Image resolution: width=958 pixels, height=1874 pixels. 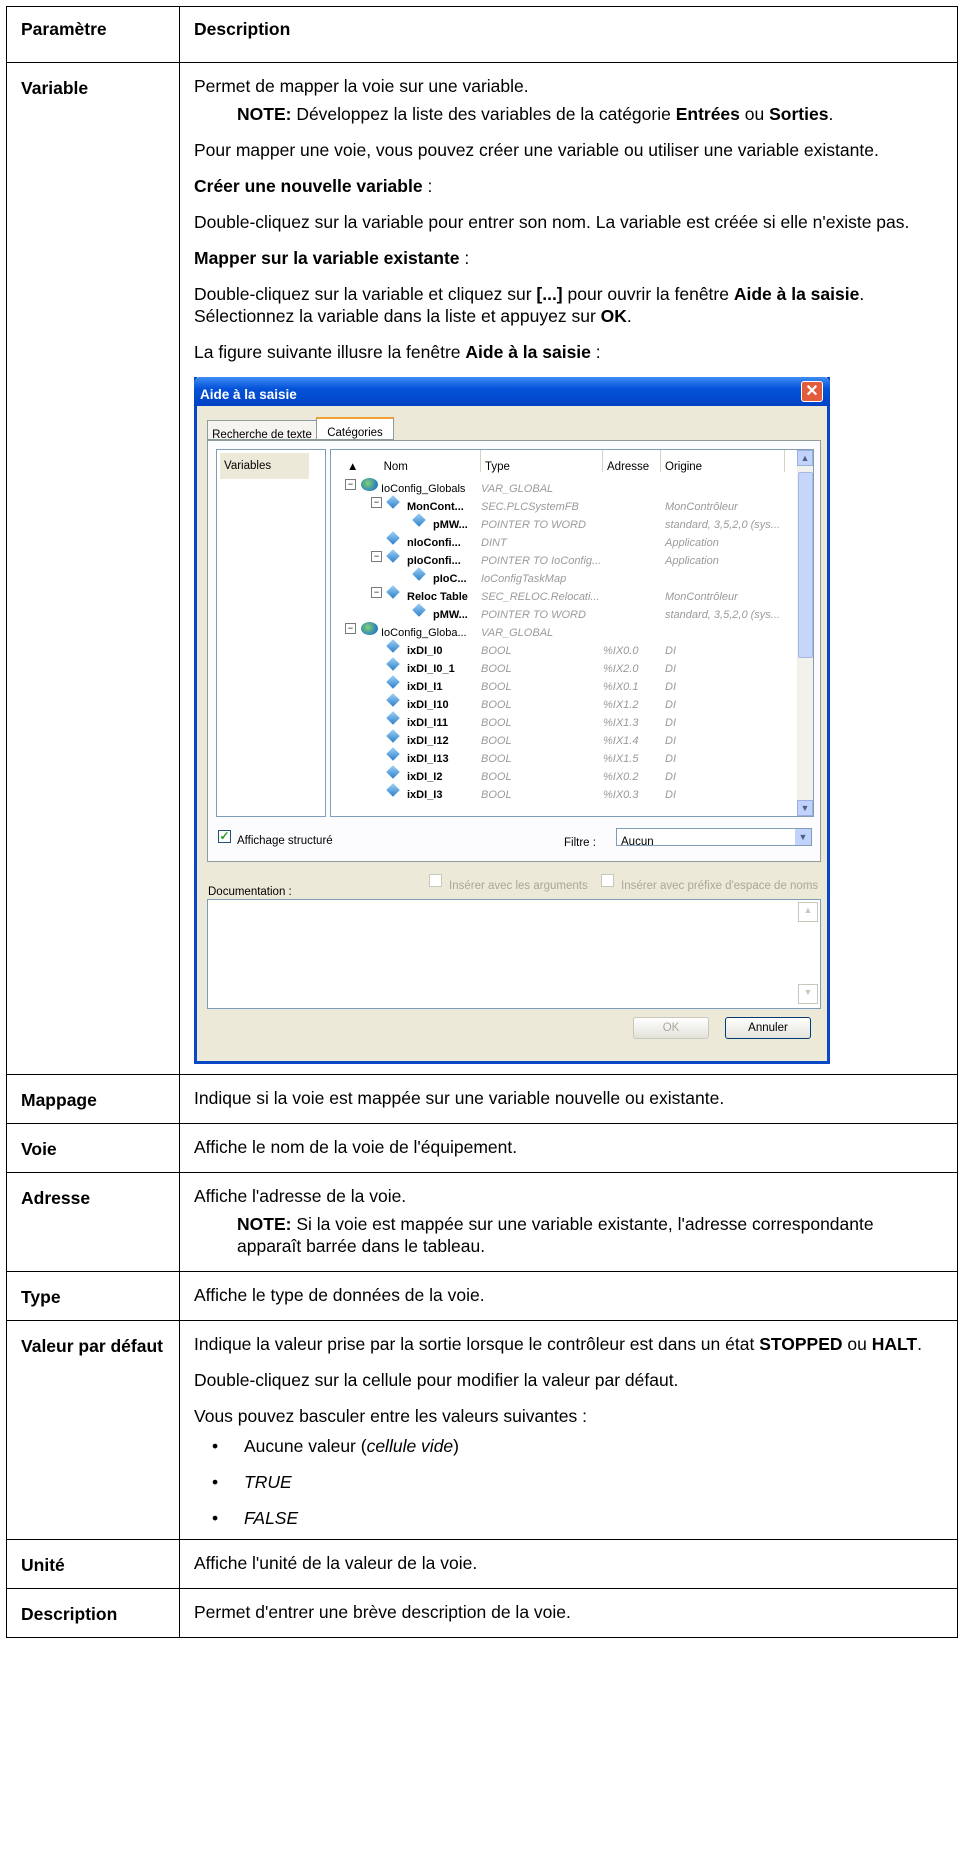 I want to click on tree-row: − IoConfig_Globa... VAR_GLOBAL, so click(x=565, y=629).